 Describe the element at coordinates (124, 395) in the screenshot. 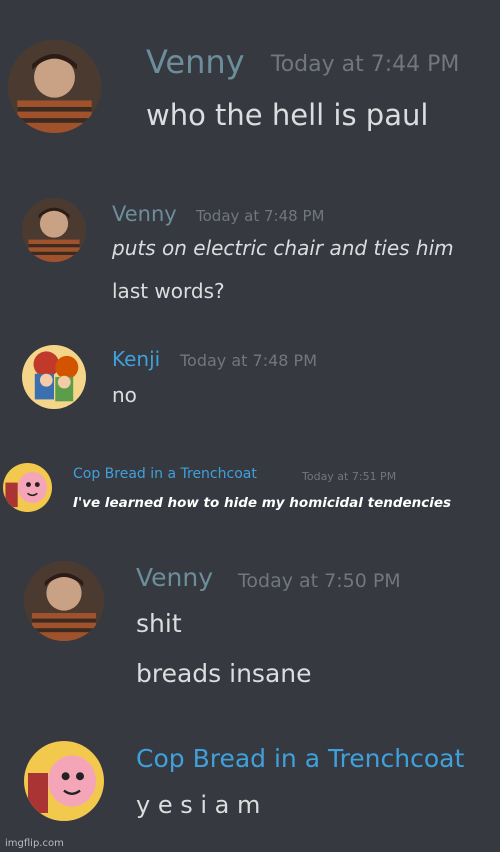

I see `message-text: no` at that location.